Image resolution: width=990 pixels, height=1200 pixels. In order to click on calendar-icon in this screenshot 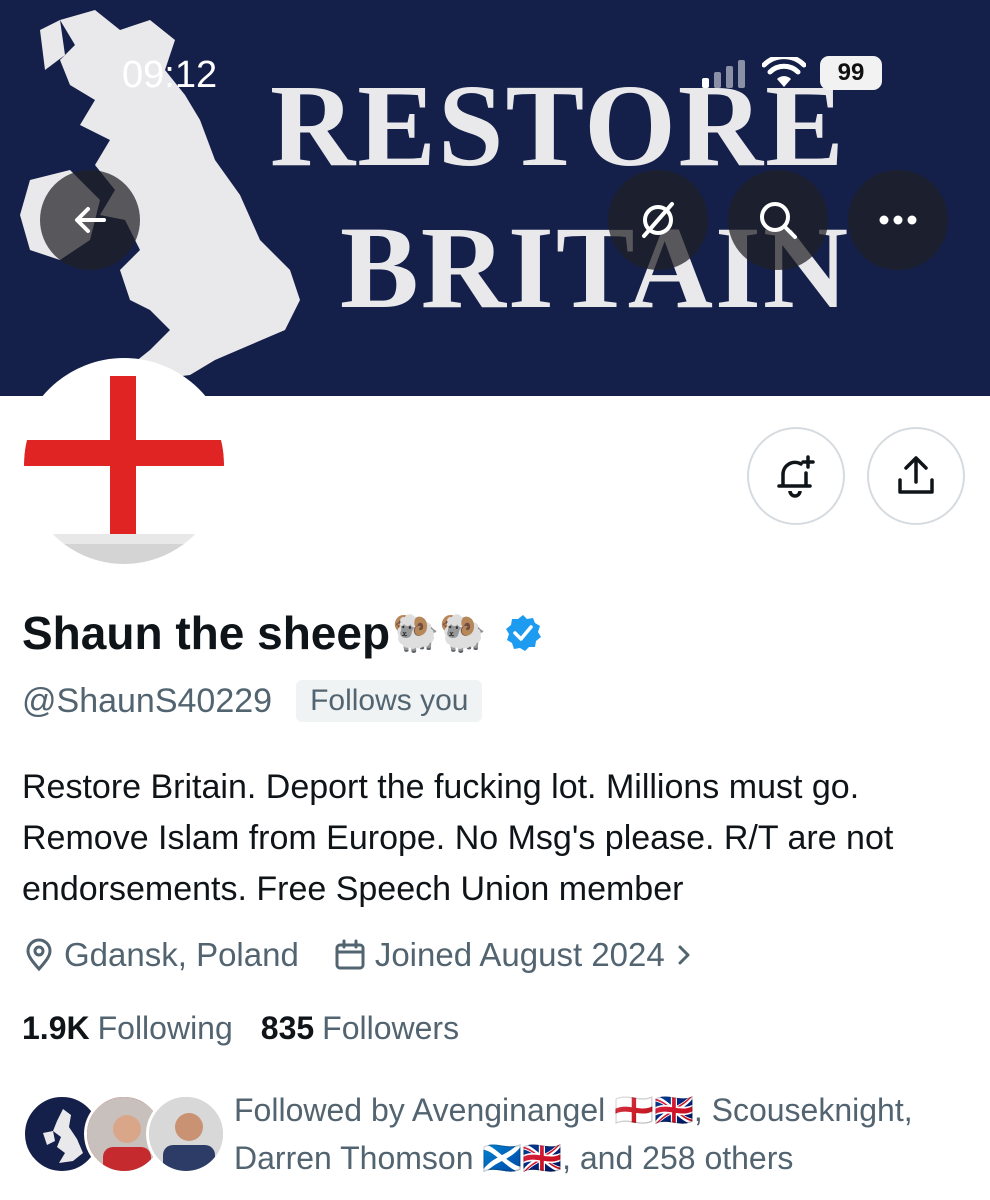, I will do `click(350, 954)`.